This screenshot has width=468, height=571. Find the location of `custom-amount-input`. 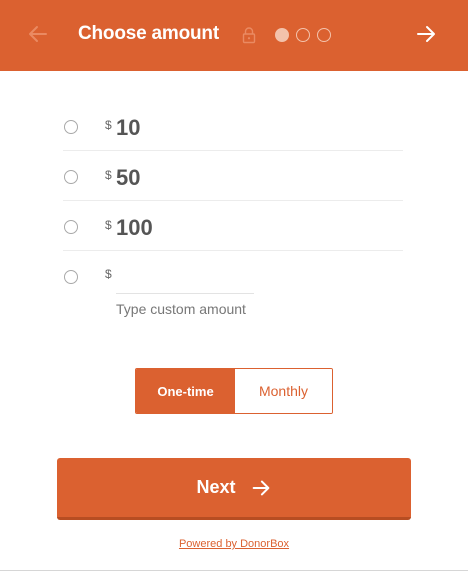

custom-amount-input is located at coordinates (185, 306).